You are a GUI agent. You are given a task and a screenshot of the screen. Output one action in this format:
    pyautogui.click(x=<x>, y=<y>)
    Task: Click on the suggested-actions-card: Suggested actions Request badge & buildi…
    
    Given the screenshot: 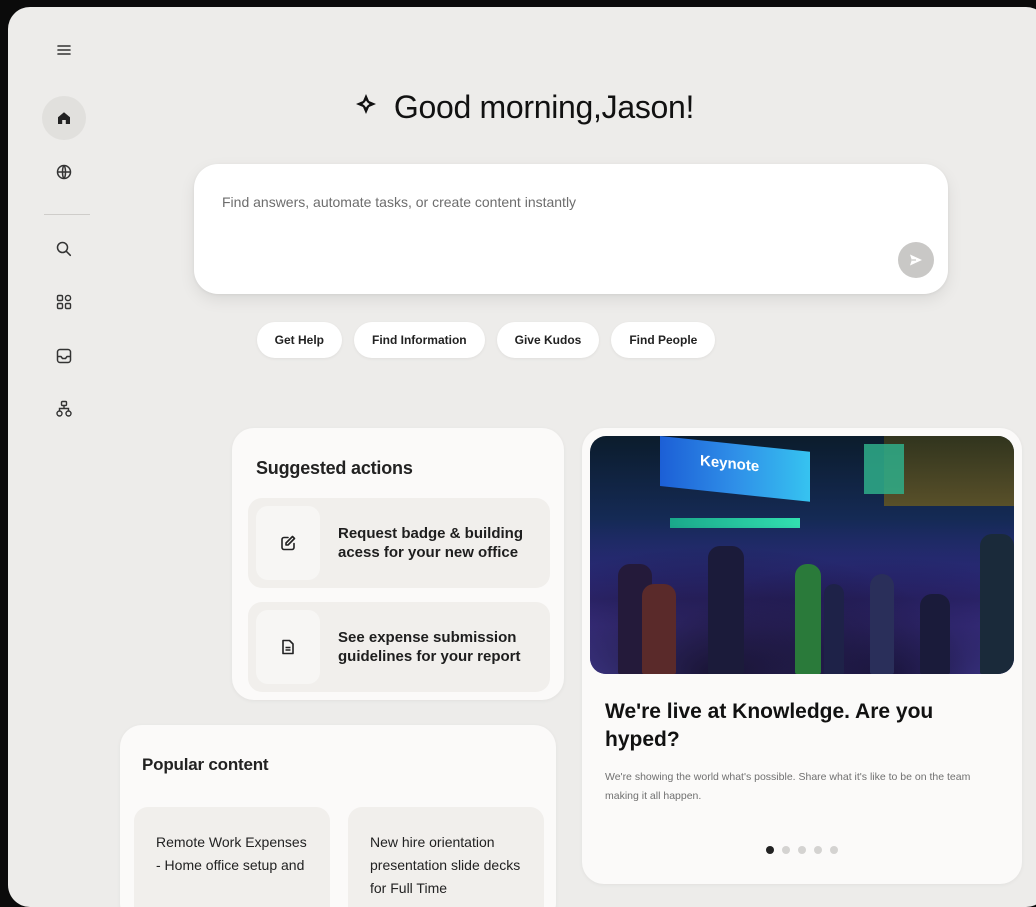 What is the action you would take?
    pyautogui.click(x=398, y=564)
    